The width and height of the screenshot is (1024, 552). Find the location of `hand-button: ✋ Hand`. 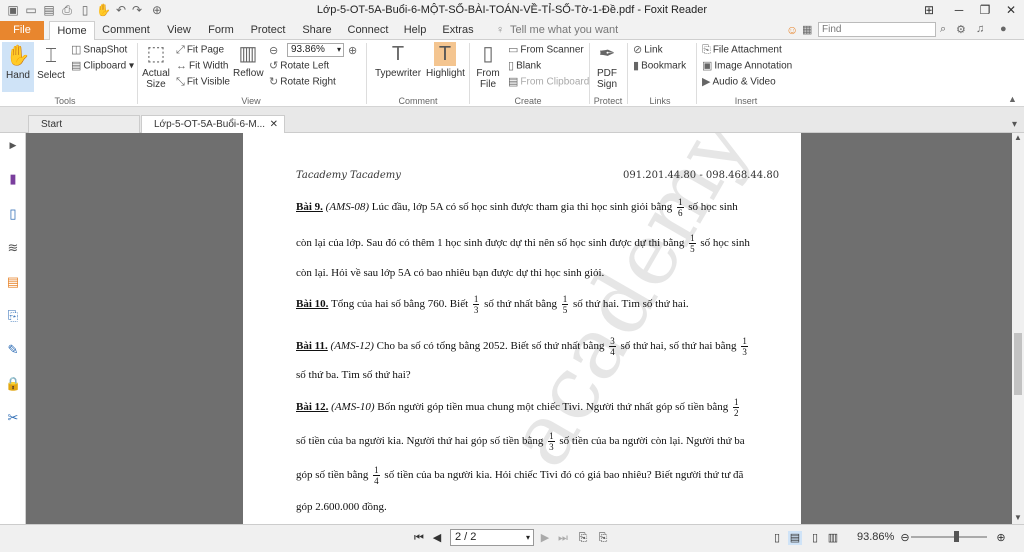

hand-button: ✋ Hand is located at coordinates (18, 67).